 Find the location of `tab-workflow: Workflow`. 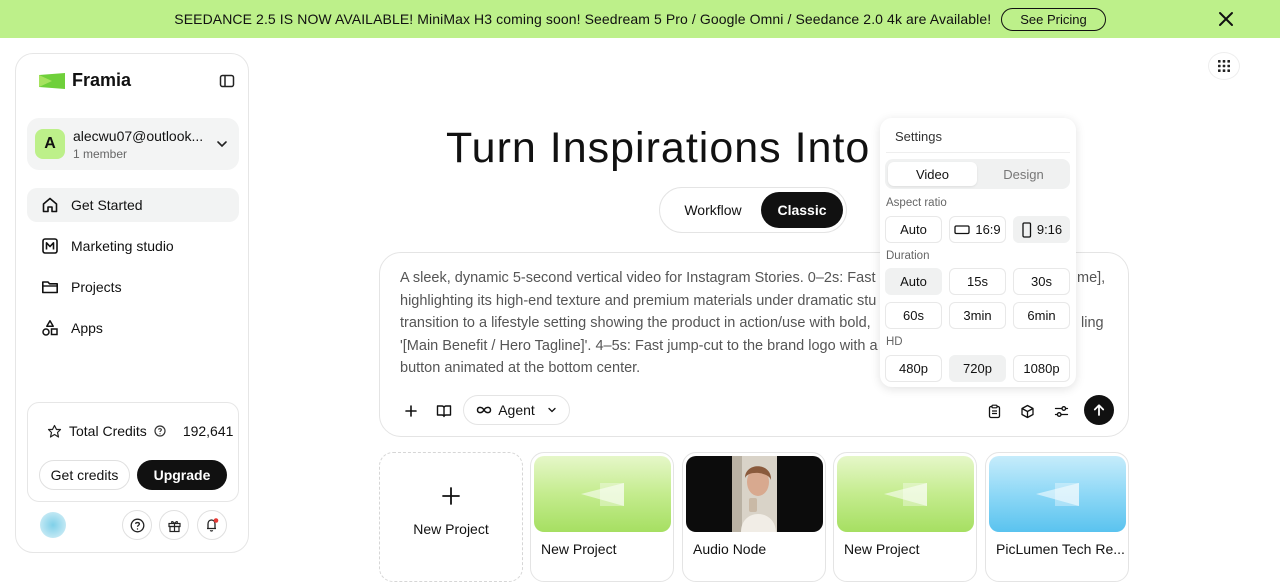

tab-workflow: Workflow is located at coordinates (713, 210).